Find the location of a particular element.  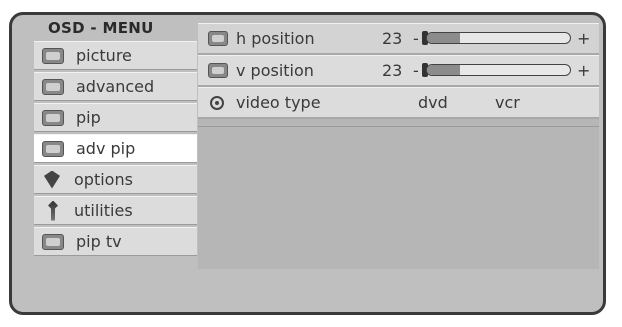

v-position-increase: + is located at coordinates (583, 70).